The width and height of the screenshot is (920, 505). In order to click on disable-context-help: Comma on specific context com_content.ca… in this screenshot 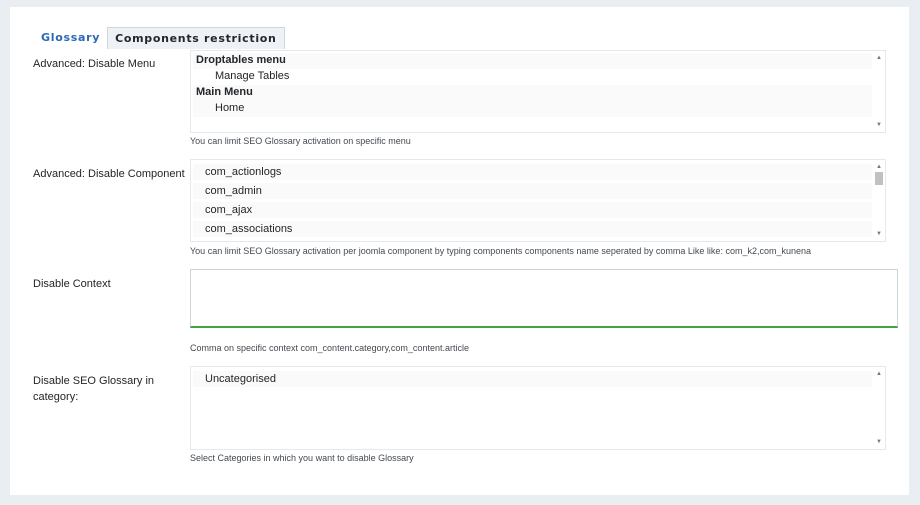, I will do `click(329, 348)`.